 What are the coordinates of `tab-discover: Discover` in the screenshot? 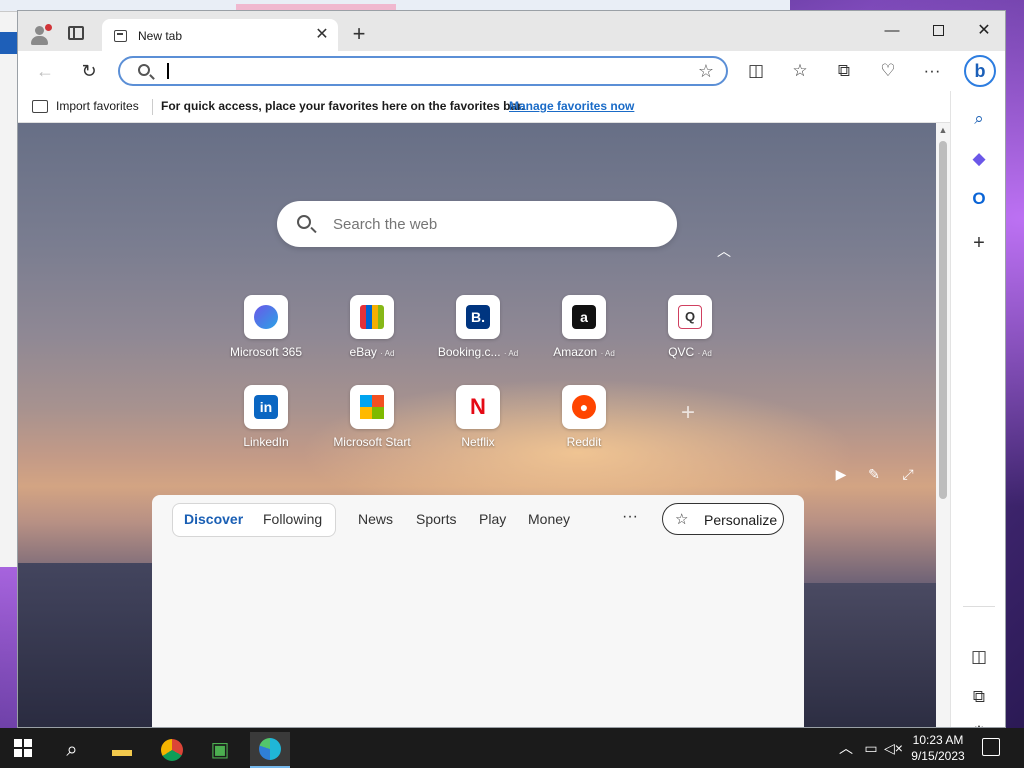 It's located at (213, 519).